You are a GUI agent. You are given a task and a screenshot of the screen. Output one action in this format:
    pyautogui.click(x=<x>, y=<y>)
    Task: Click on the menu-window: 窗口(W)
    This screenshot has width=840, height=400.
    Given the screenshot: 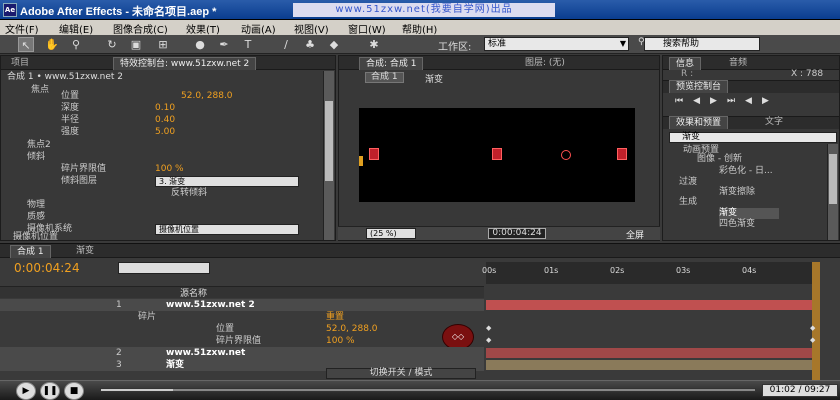 What is the action you would take?
    pyautogui.click(x=367, y=28)
    